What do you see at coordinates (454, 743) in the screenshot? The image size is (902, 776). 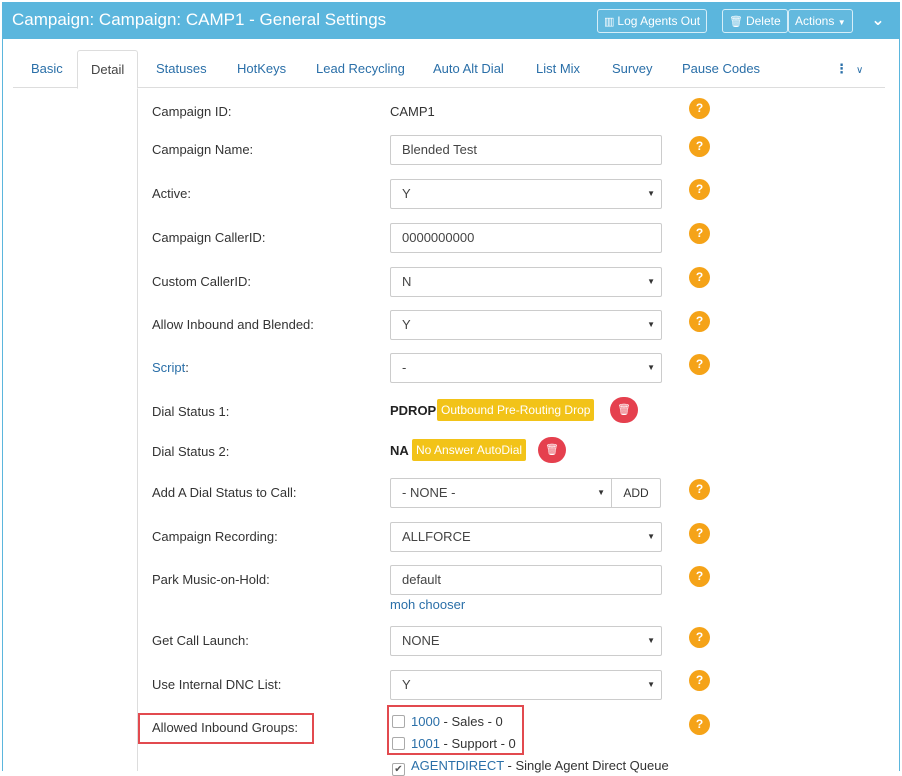 I see `inbound-group-1001: 1001 - Support - 0` at bounding box center [454, 743].